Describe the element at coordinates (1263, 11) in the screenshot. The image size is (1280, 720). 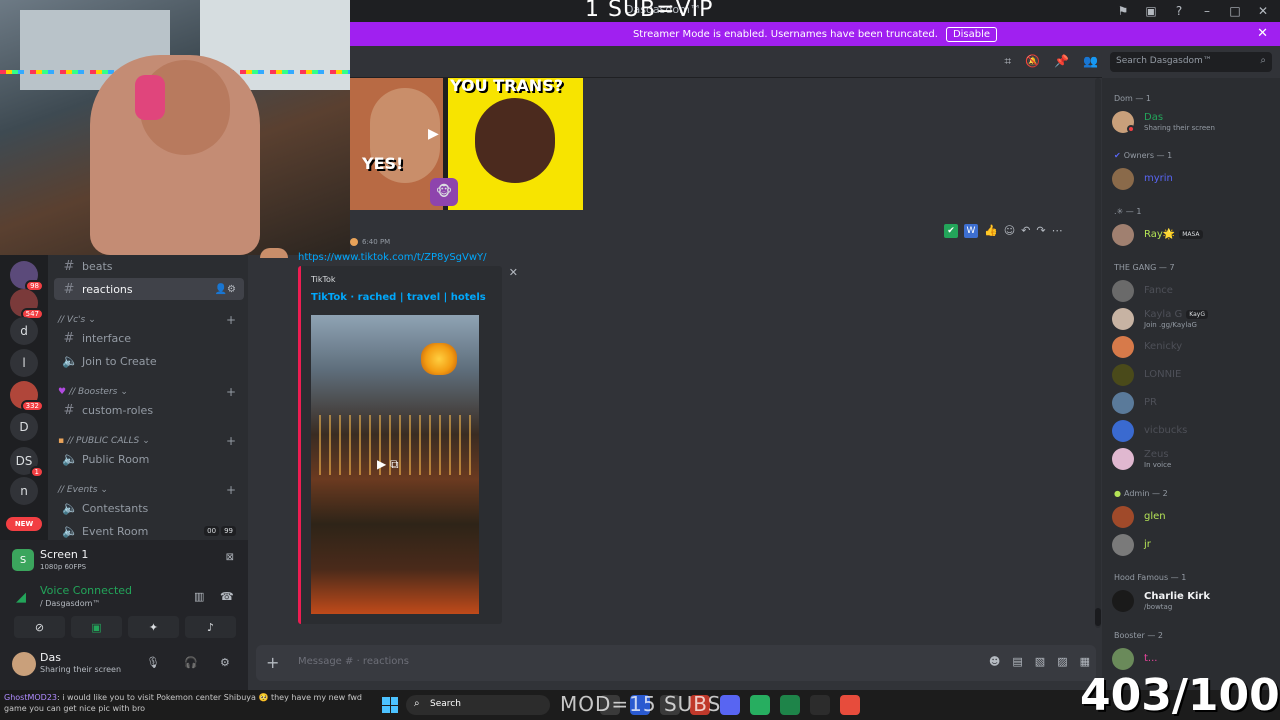
I see `close-icon: ✕` at that location.